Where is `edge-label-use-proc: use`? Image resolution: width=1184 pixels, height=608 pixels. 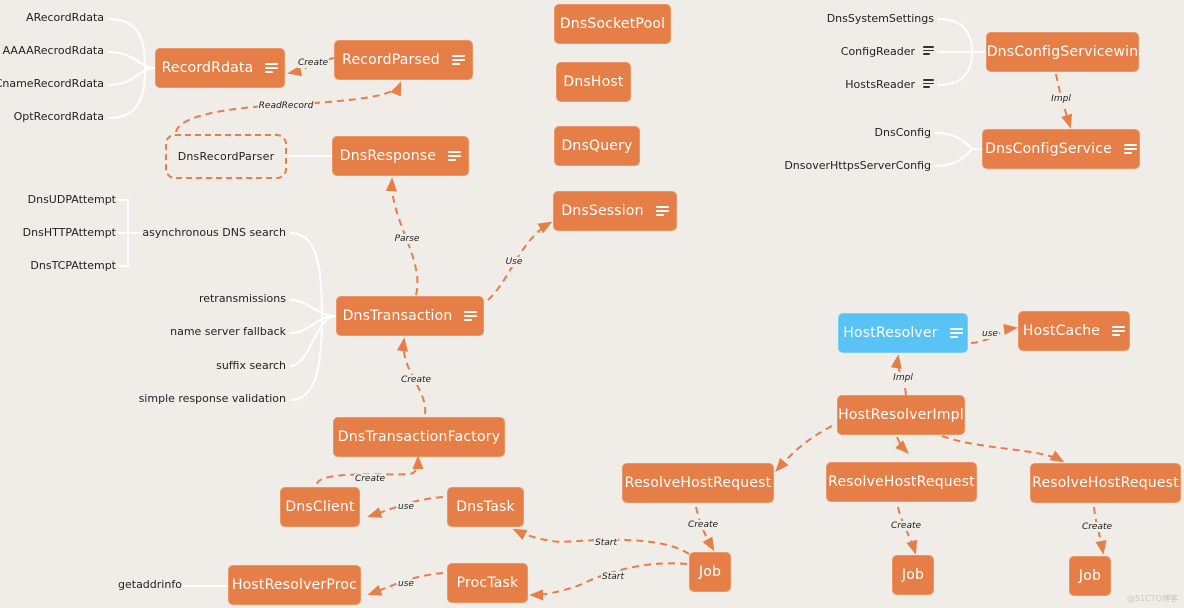
edge-label-use-proc: use is located at coordinates (406, 584).